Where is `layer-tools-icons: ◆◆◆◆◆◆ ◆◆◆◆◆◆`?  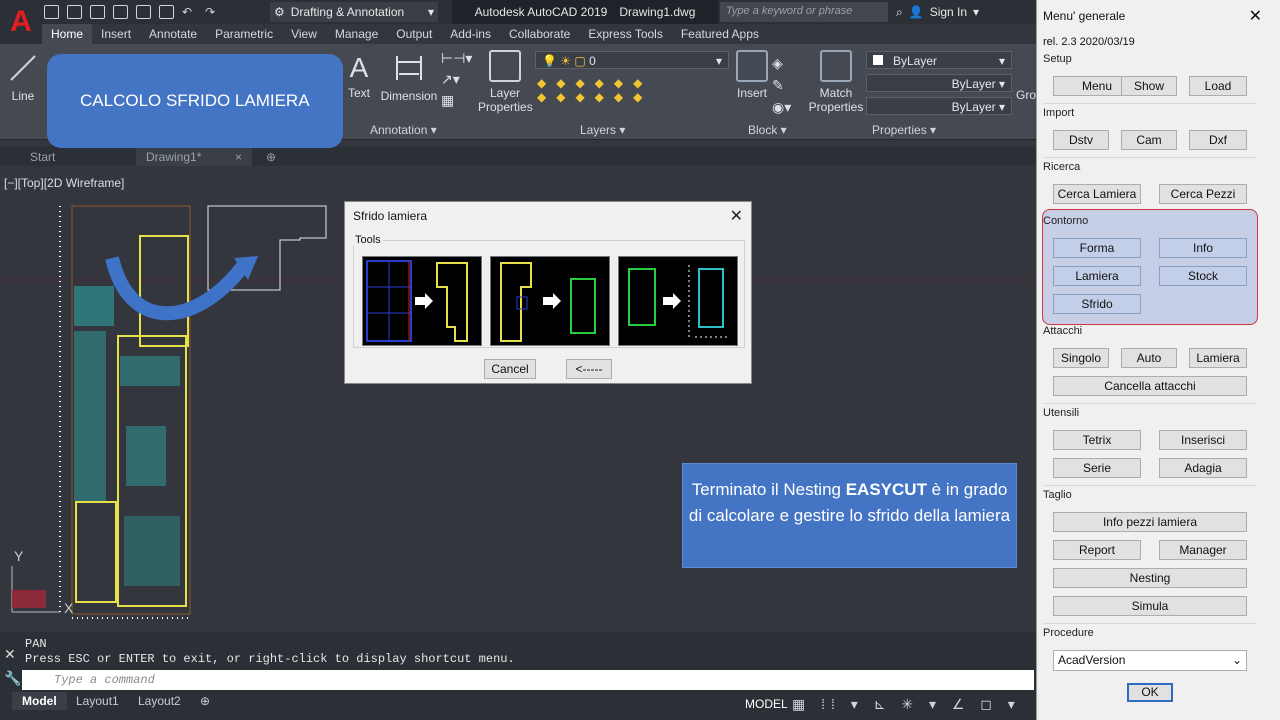 layer-tools-icons: ◆◆◆◆◆◆ ◆◆◆◆◆◆ is located at coordinates (632, 96).